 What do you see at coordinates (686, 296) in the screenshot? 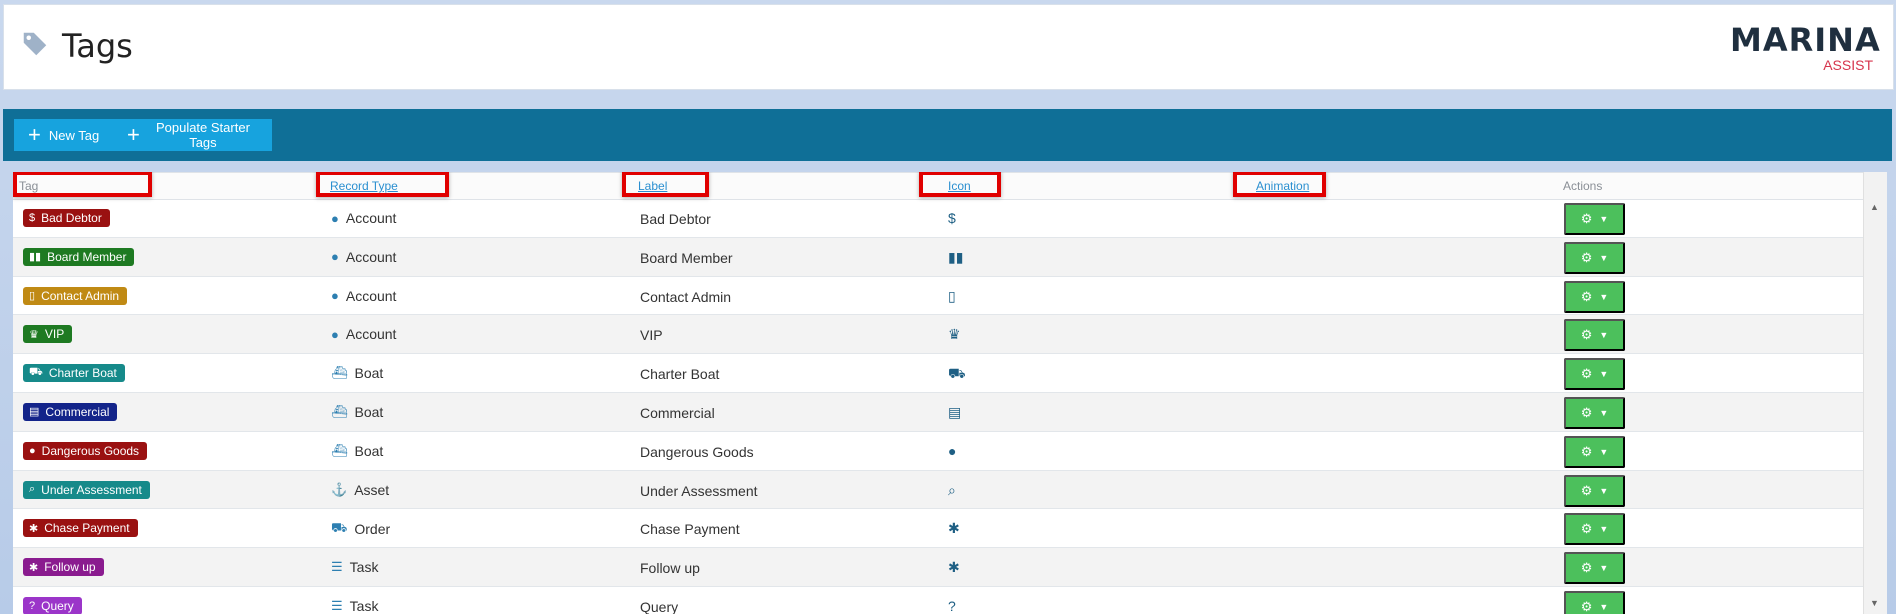
I see `label-cell: Contact Admin` at bounding box center [686, 296].